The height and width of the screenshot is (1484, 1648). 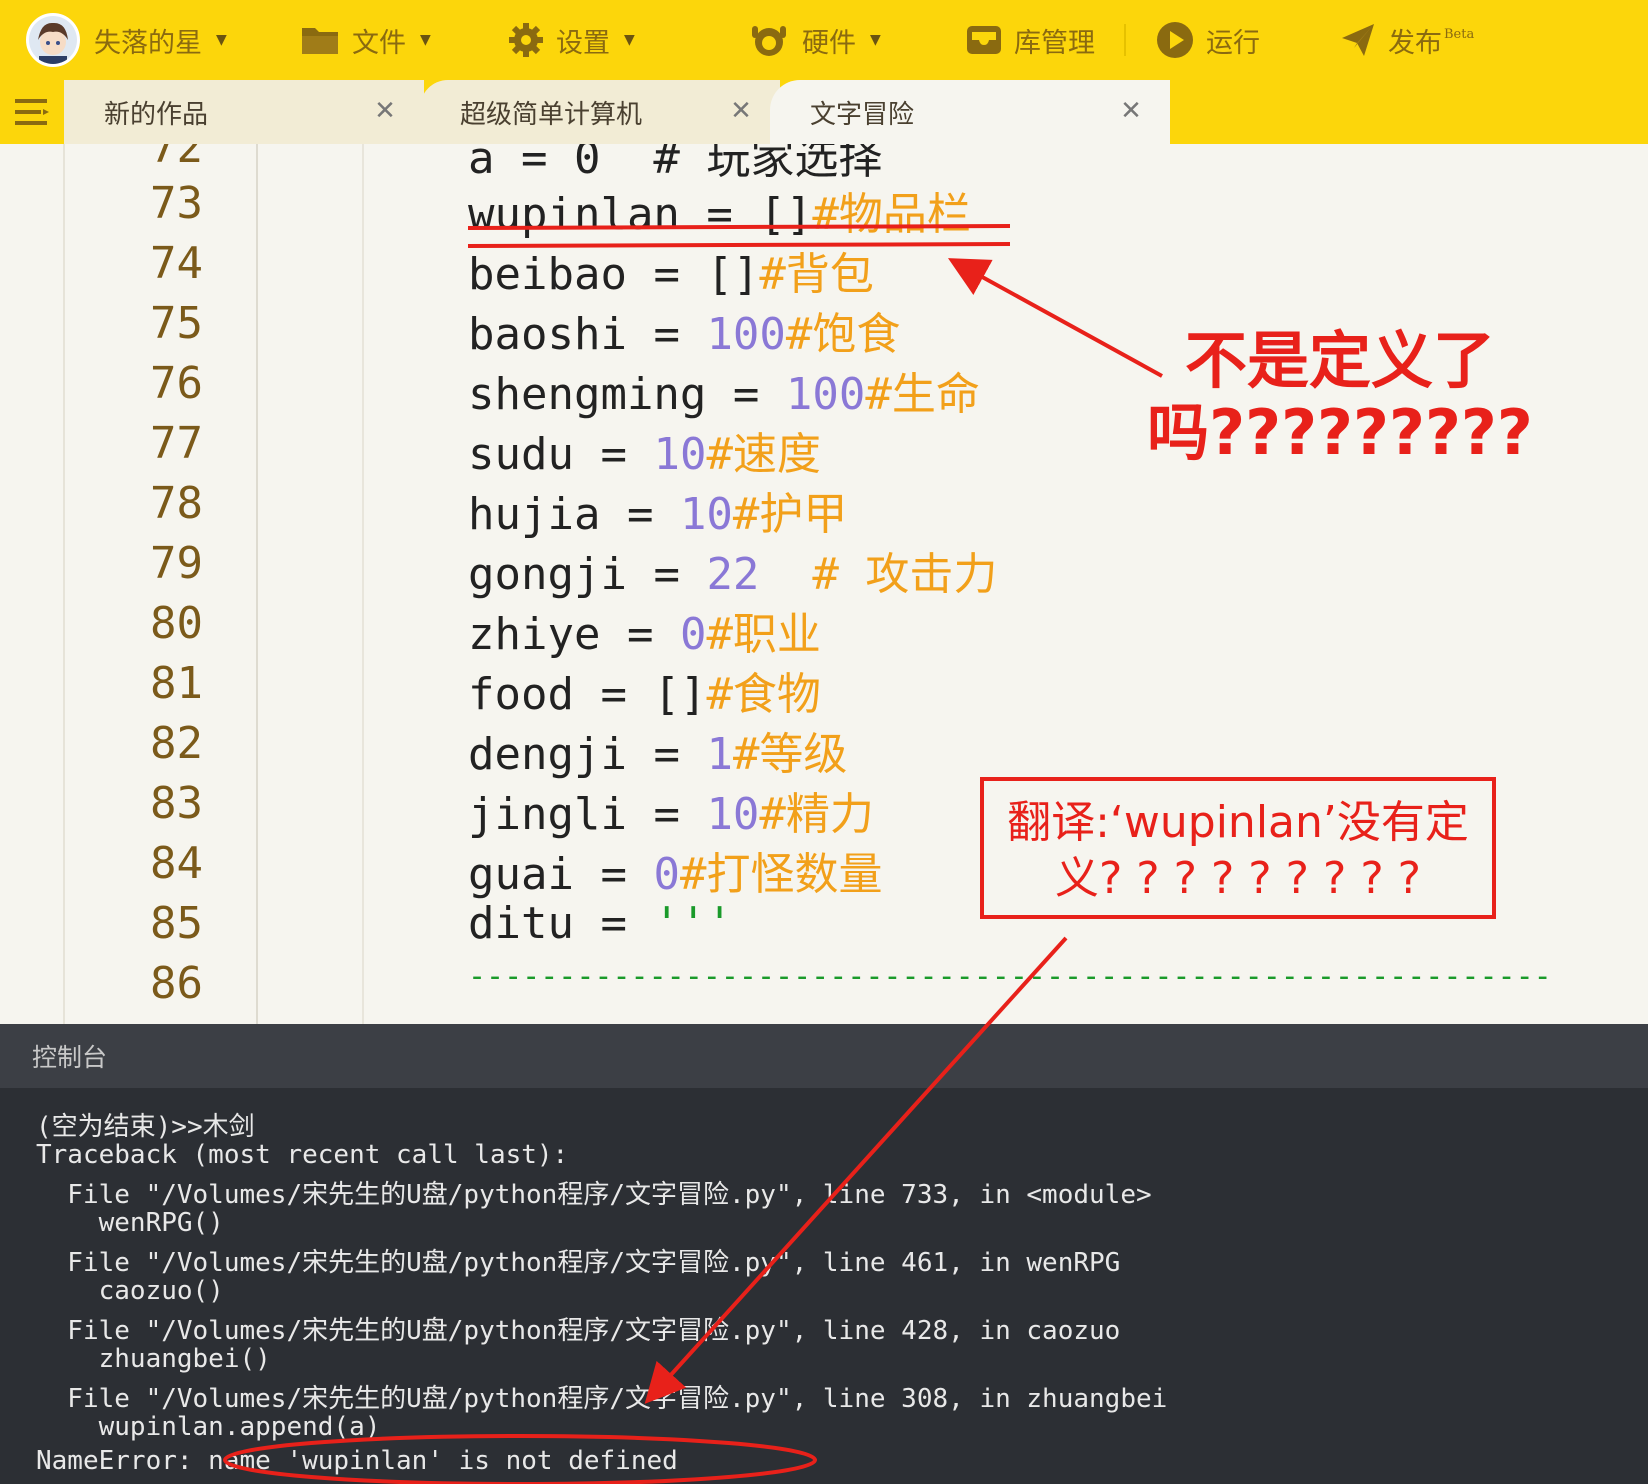 I want to click on avatar, so click(x=53, y=40).